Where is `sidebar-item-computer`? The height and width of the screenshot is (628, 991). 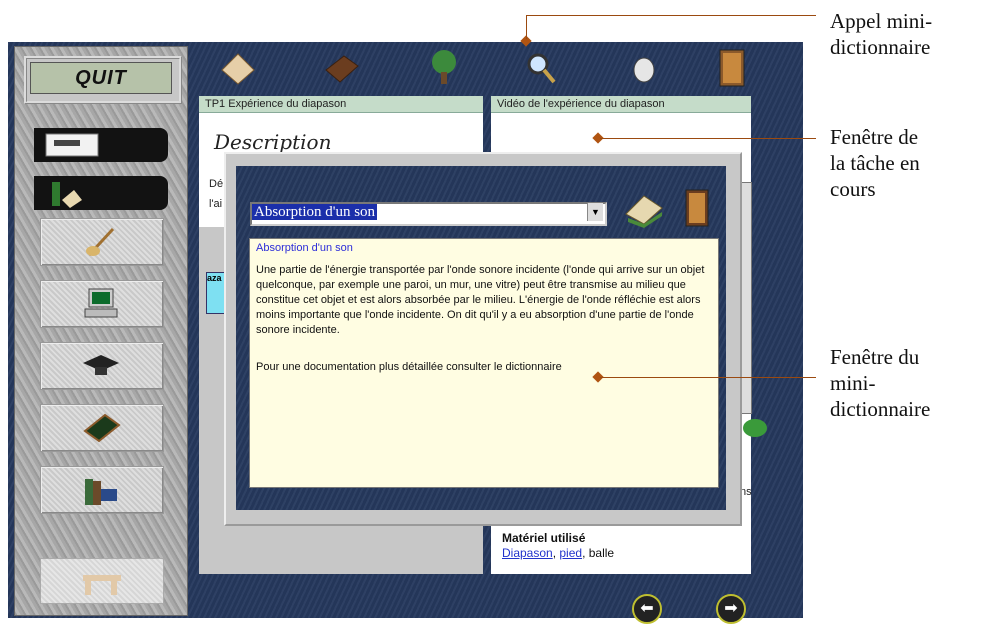
sidebar-item-computer is located at coordinates (102, 304).